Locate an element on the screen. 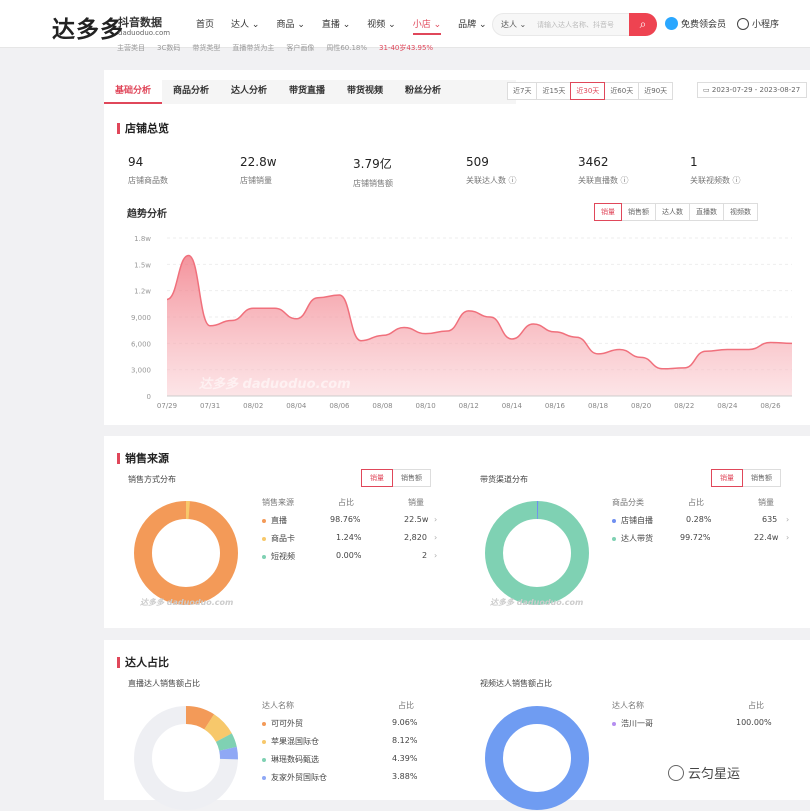  table-row: 达人带货 99.72% 22.4w › is located at coordinates (702, 542).